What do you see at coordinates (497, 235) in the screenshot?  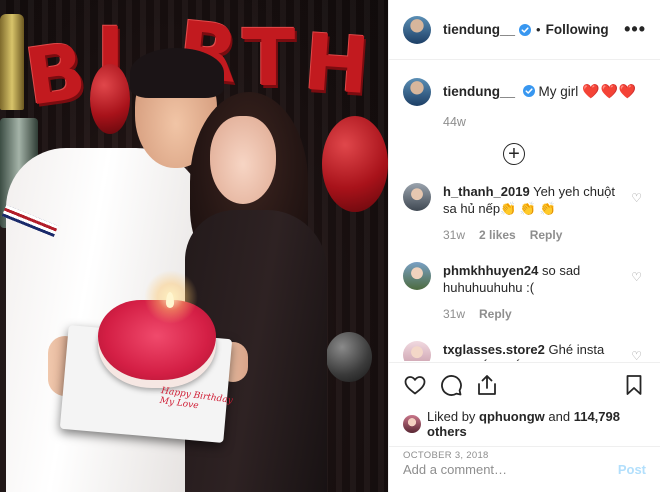 I see `comment-likes-count: 2 likes` at bounding box center [497, 235].